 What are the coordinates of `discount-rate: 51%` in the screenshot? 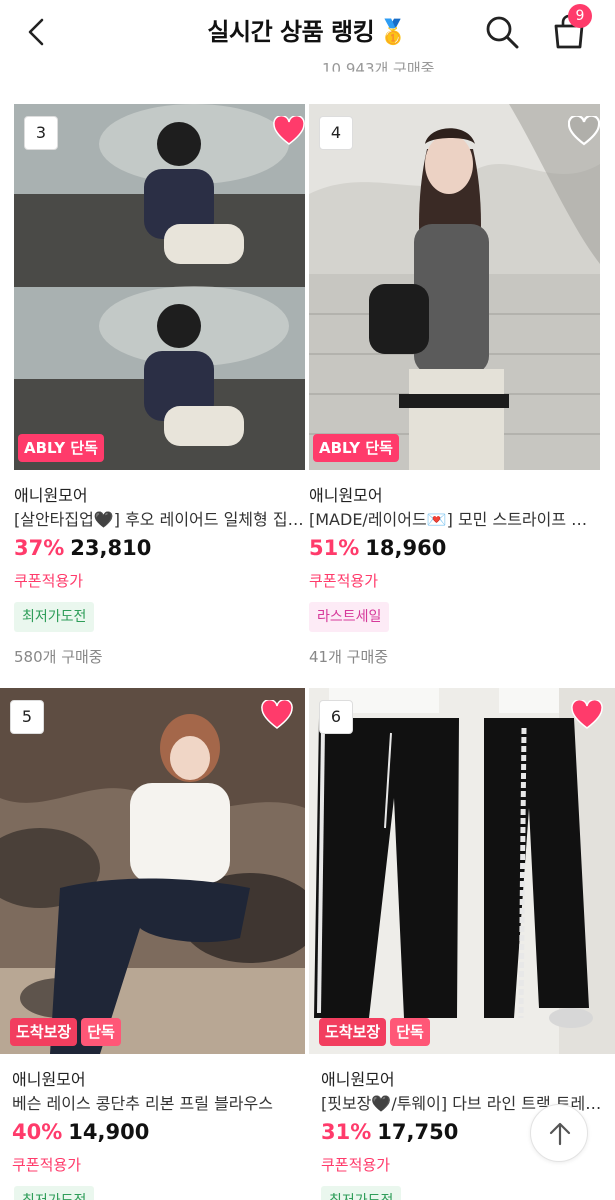 It's located at (334, 548).